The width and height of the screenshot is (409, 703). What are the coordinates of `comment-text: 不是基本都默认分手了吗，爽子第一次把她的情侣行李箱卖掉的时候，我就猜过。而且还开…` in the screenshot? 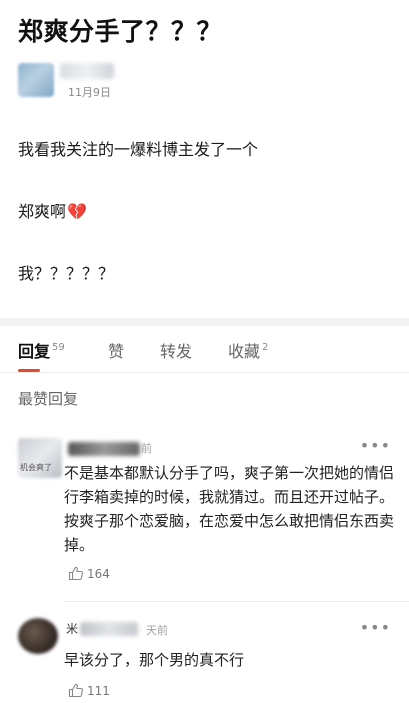 It's located at (229, 509).